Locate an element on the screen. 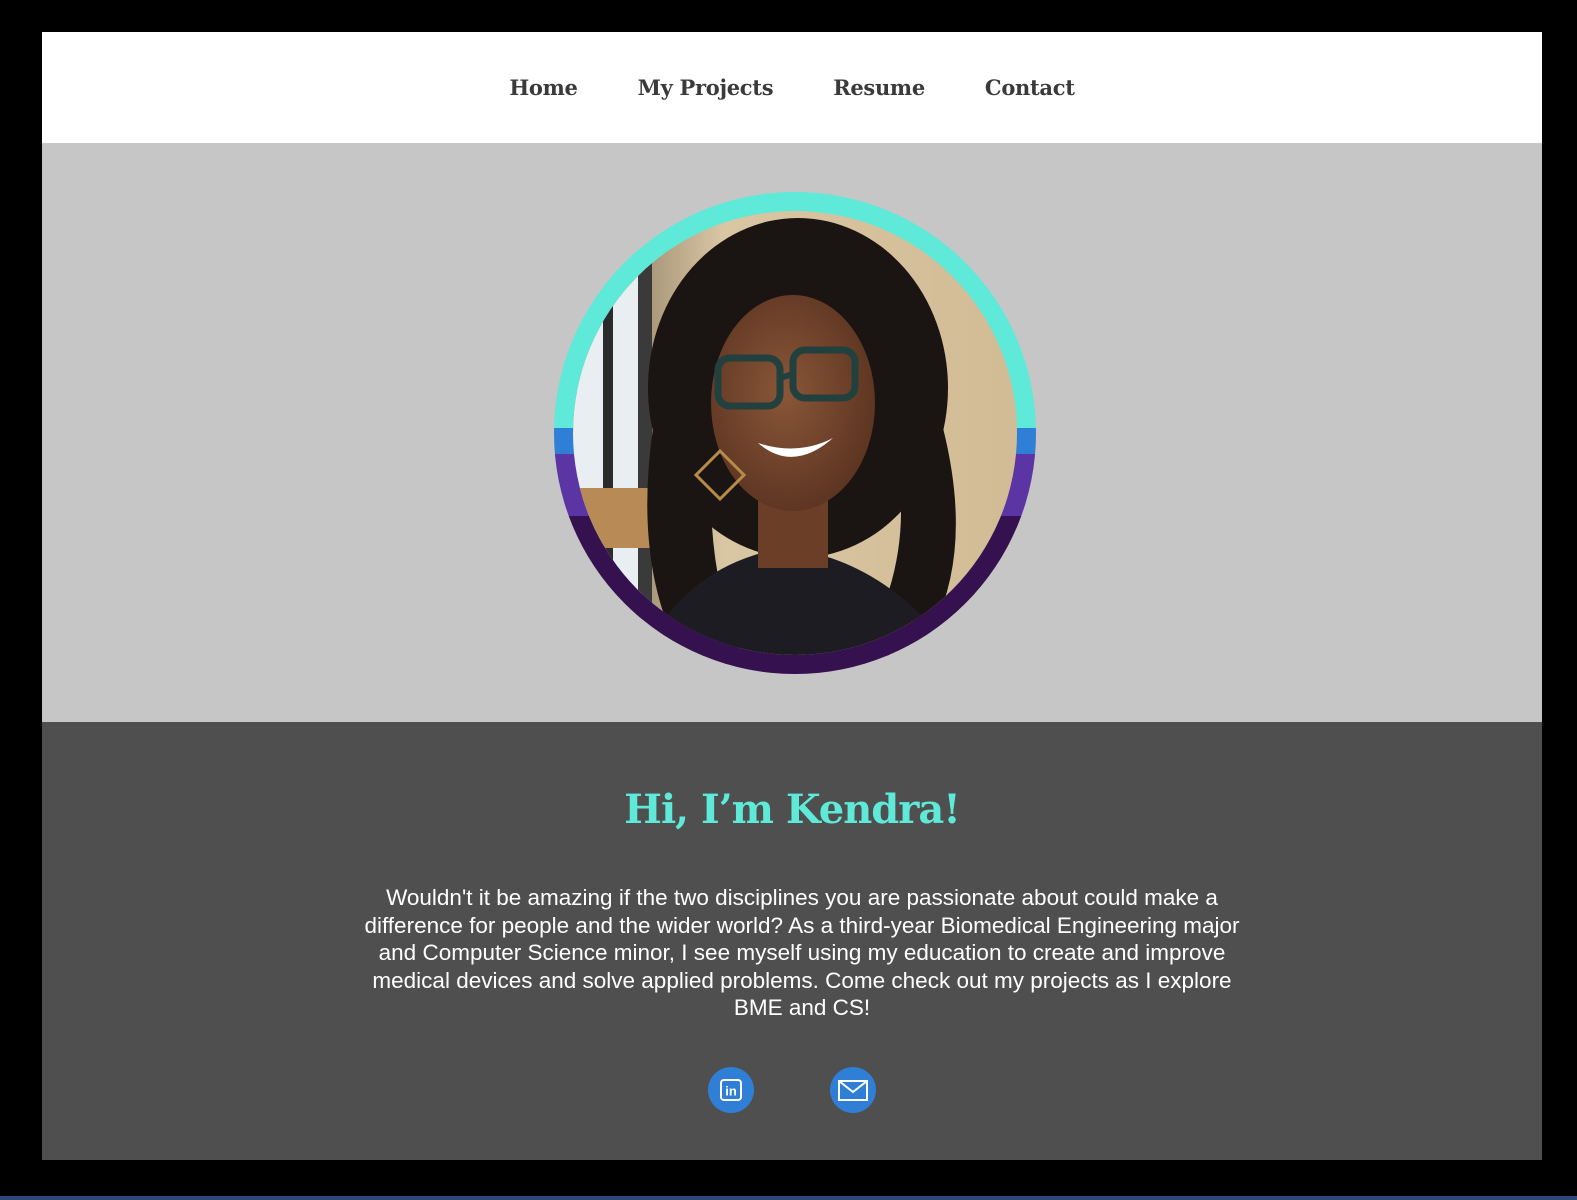 The height and width of the screenshot is (1200, 1577). nav-link-home: Home is located at coordinates (543, 87).